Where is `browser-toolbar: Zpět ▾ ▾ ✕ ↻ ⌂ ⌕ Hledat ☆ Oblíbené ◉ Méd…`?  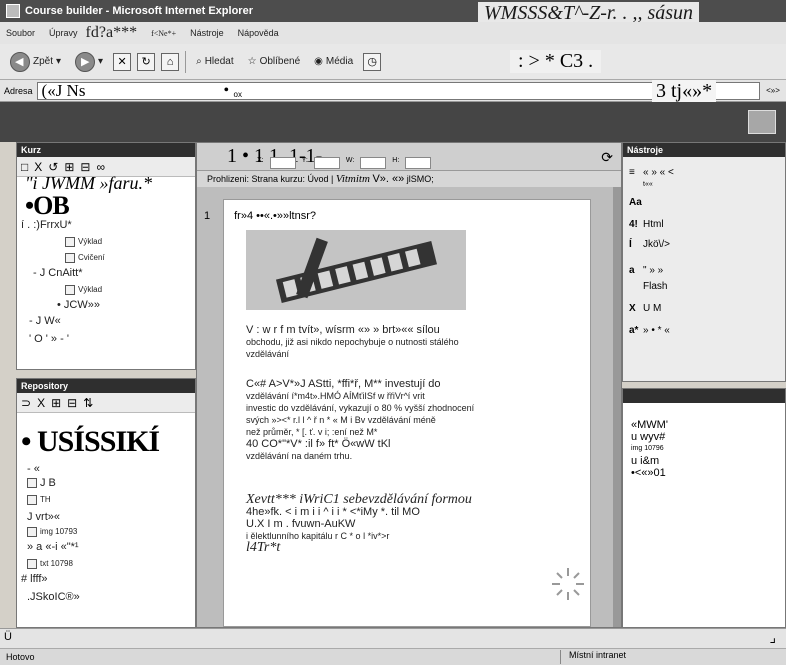
browser-toolbar: Zpět ▾ ▾ ✕ ↻ ⌂ ⌕ Hledat ☆ Oblíbené ◉ Méd… is located at coordinates (393, 62).